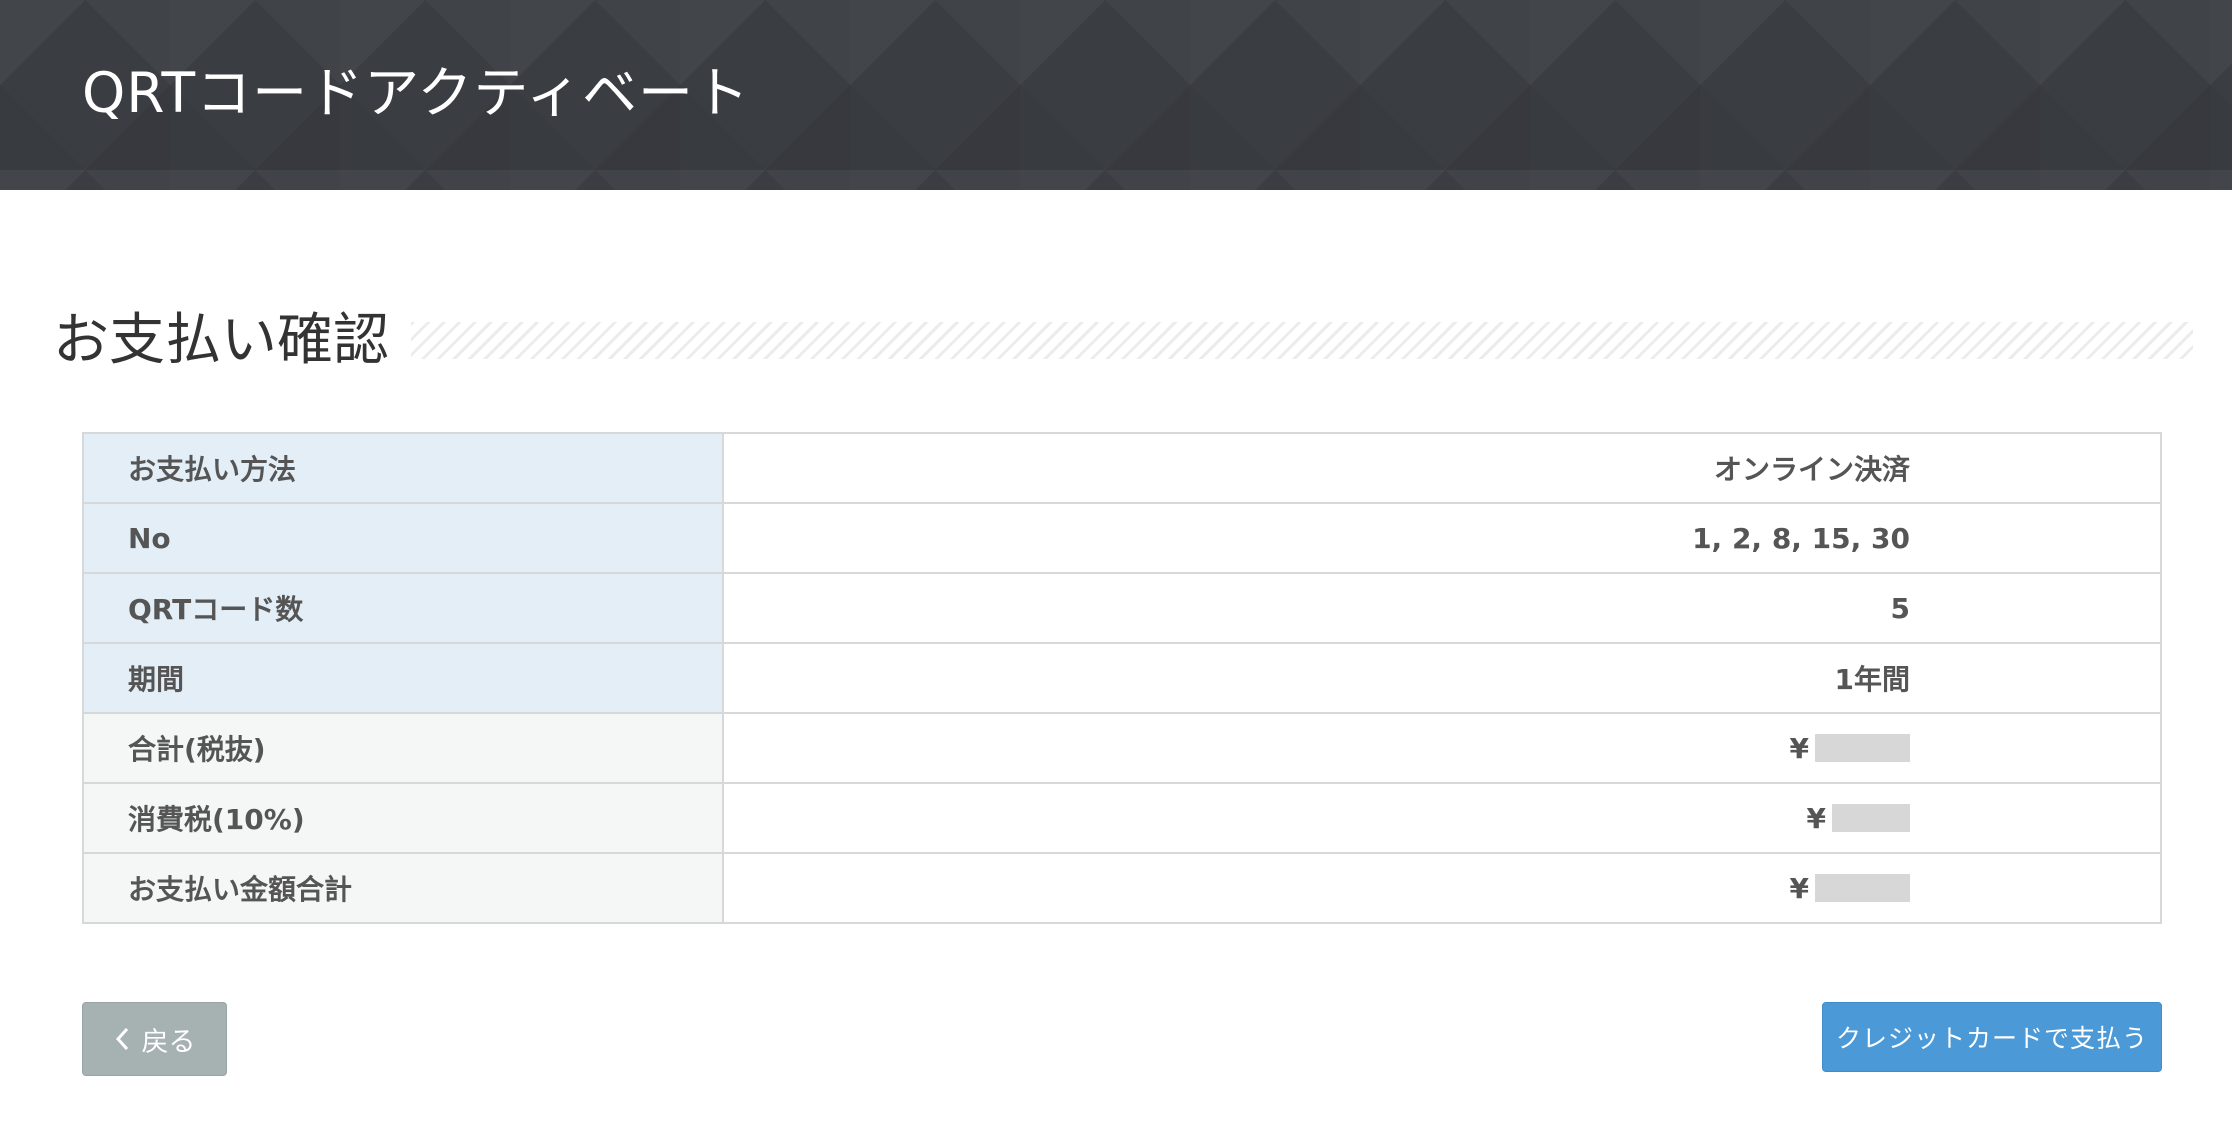 Image resolution: width=2232 pixels, height=1132 pixels. I want to click on table-row-payment-method: お支払い方法 オンライン決済, so click(1122, 468).